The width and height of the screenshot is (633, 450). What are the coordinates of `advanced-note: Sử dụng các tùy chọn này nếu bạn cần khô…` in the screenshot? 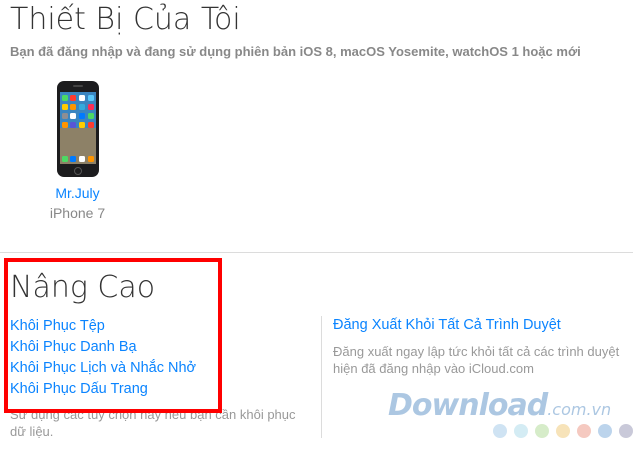 It's located at (153, 423).